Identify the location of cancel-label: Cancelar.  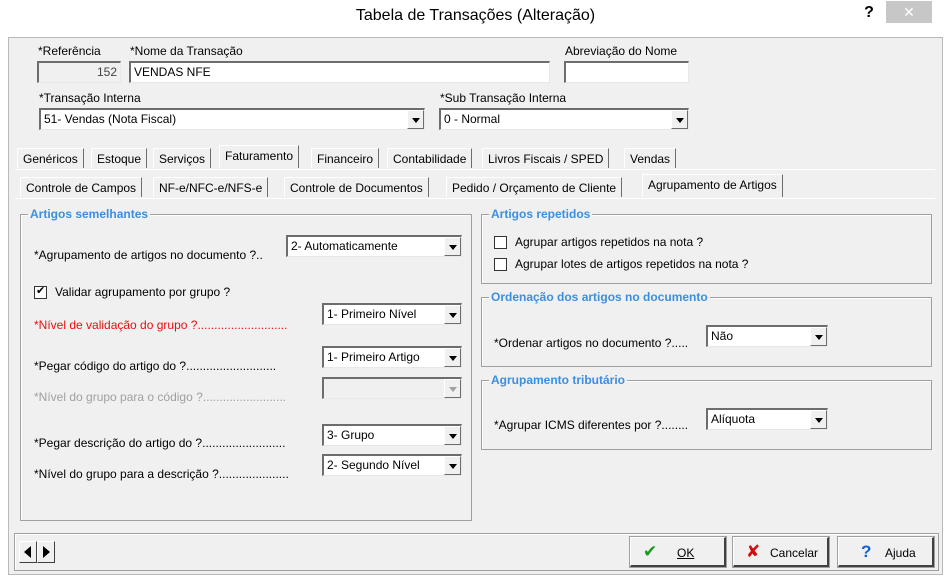
(794, 553).